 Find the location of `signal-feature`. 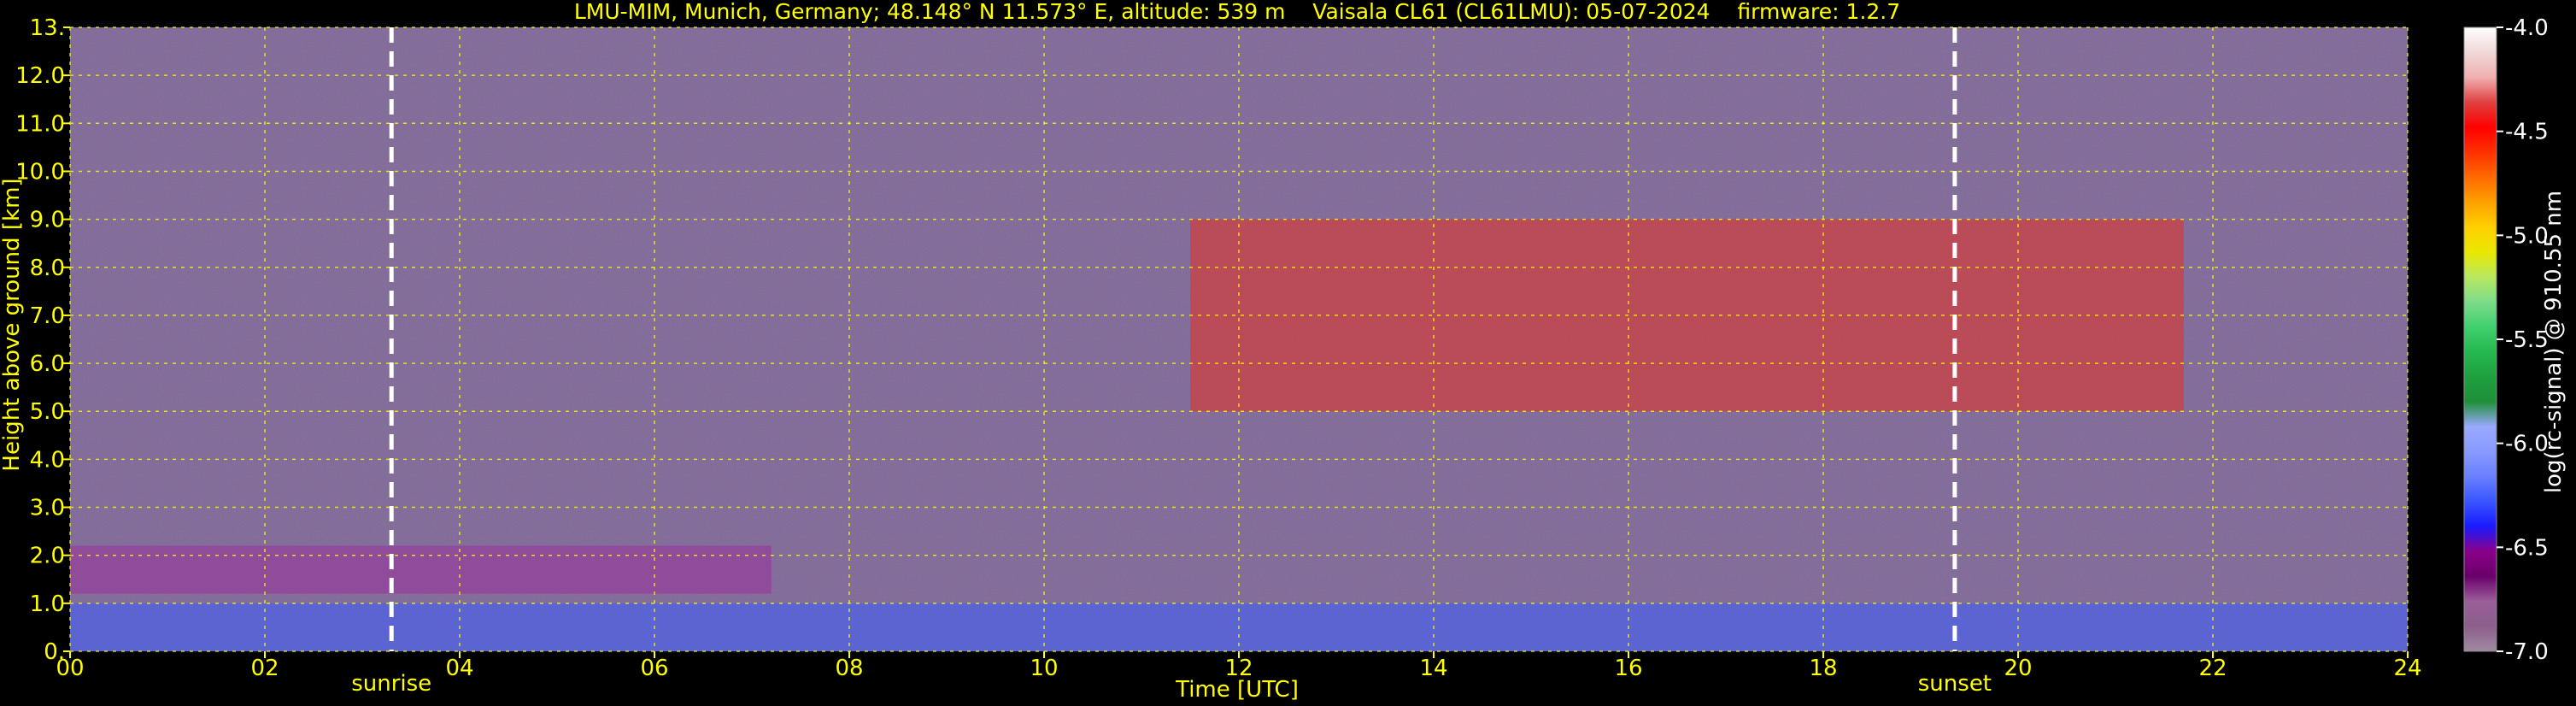

signal-feature is located at coordinates (421, 569).